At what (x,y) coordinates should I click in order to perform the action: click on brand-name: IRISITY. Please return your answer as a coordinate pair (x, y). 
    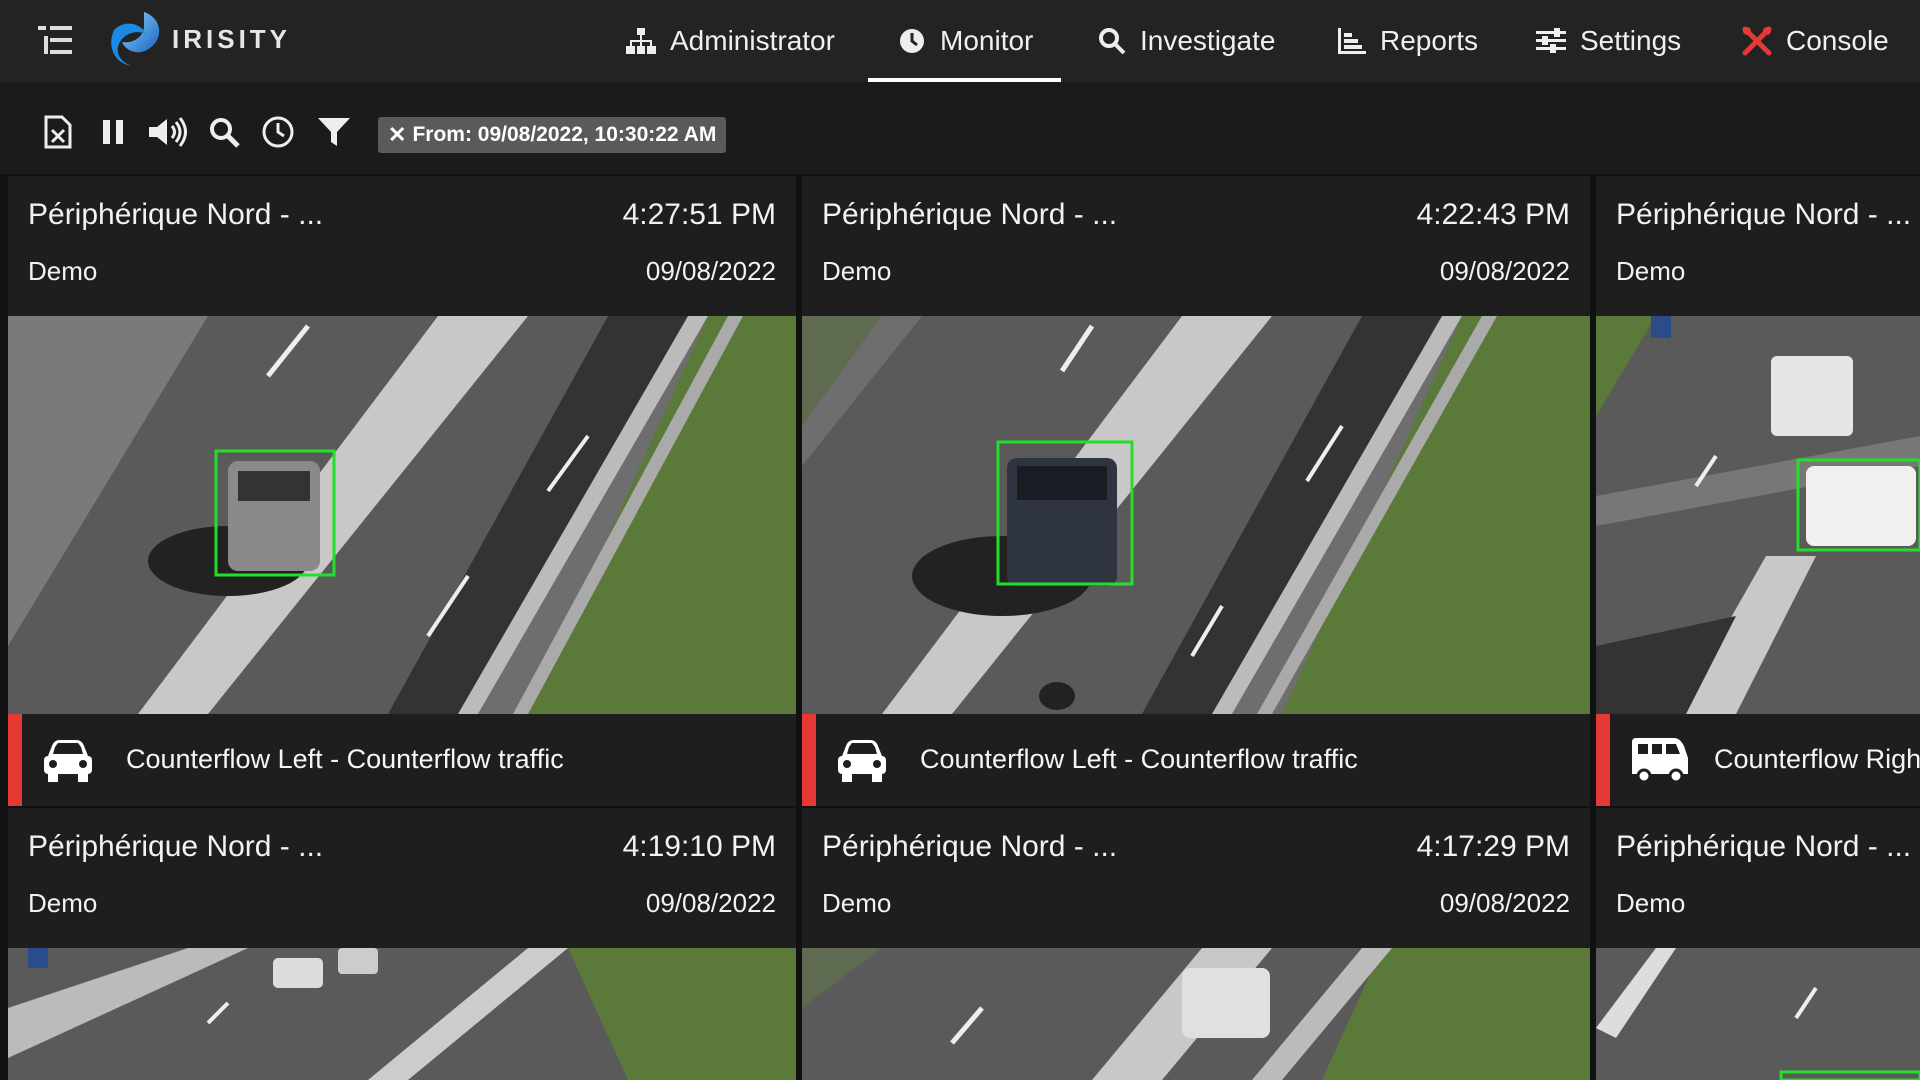
    Looking at the image, I should click on (232, 39).